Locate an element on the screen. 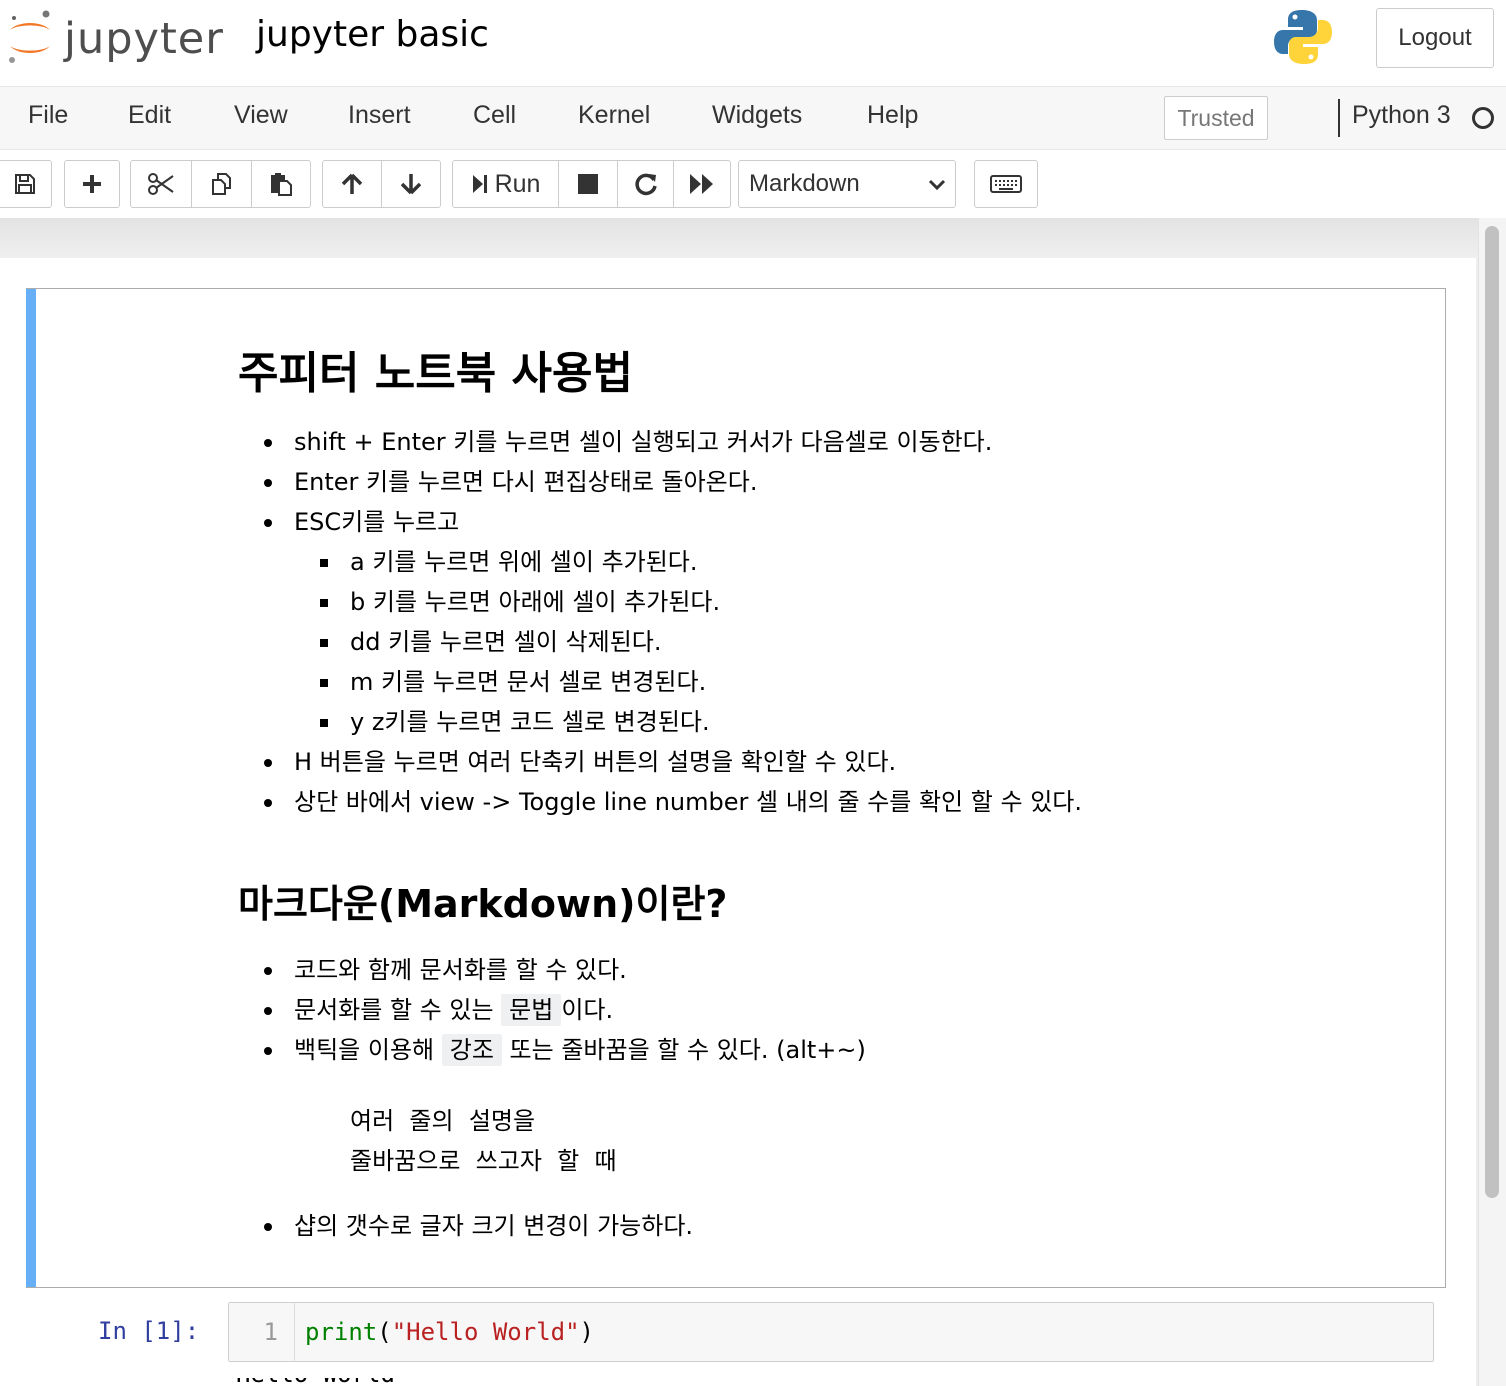 This screenshot has width=1506, height=1386. command-palette-button is located at coordinates (1006, 184).